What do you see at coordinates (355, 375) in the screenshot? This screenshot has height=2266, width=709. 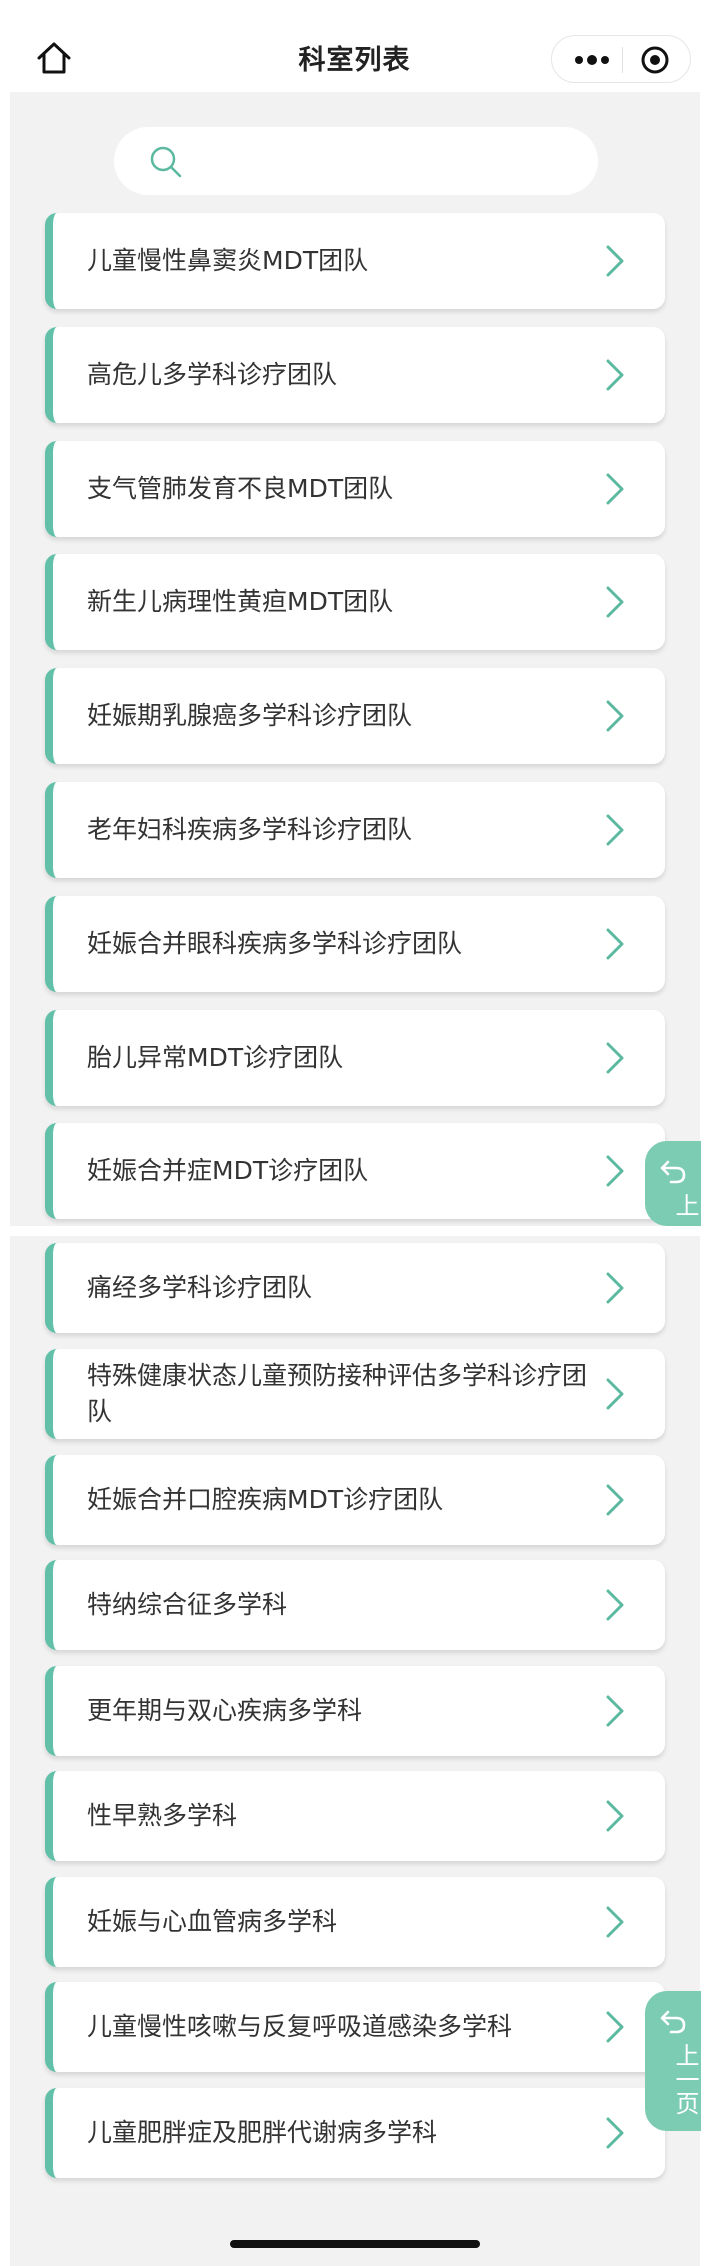 I see `list-item: 高危儿多学科诊疗团队` at bounding box center [355, 375].